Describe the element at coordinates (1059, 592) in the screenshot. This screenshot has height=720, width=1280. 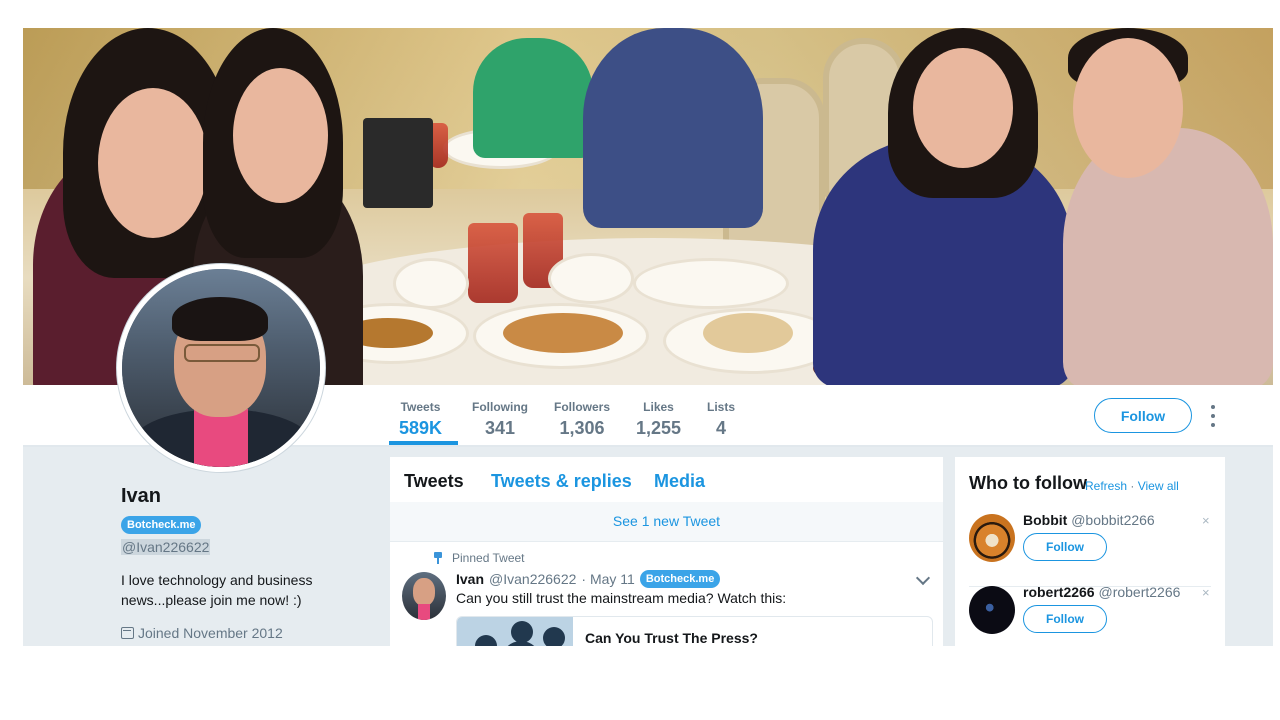
I see `suggestion-name: robert2266` at that location.